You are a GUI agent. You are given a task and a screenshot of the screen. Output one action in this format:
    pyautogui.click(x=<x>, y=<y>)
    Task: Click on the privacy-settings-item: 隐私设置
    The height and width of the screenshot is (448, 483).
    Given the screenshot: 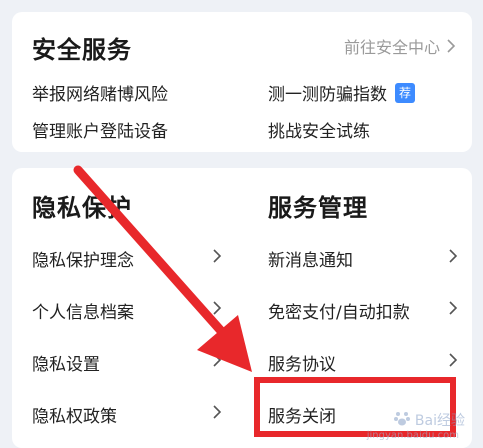 What is the action you would take?
    pyautogui.click(x=66, y=362)
    